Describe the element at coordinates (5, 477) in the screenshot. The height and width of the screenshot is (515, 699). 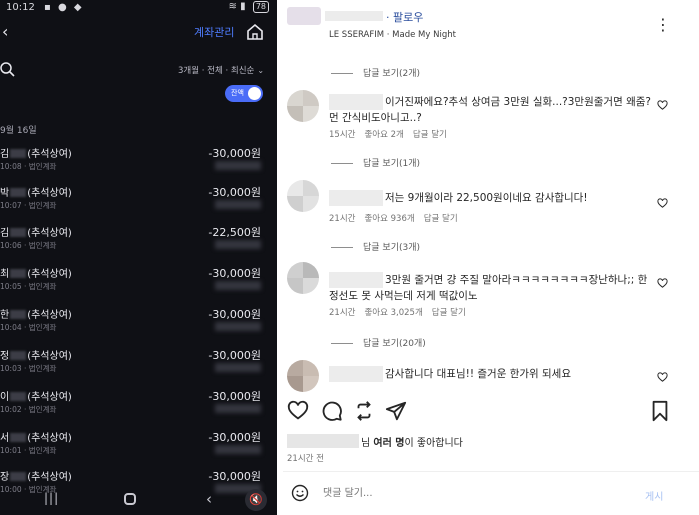
I see `name-prefix: 장` at that location.